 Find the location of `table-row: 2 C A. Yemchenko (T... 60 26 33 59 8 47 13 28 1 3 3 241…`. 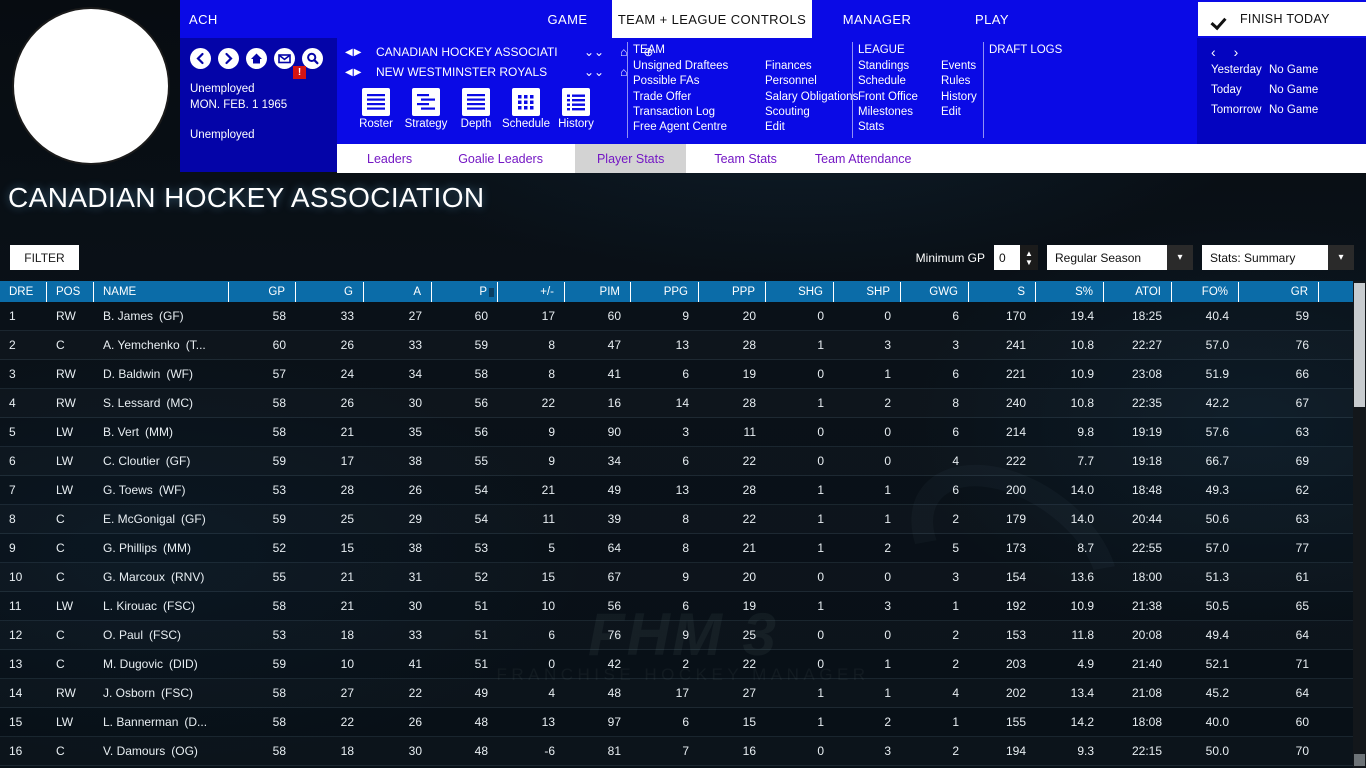

table-row: 2 C A. Yemchenko (T... 60 26 33 59 8 47 13 28 1 3 3 241… is located at coordinates (683, 345).